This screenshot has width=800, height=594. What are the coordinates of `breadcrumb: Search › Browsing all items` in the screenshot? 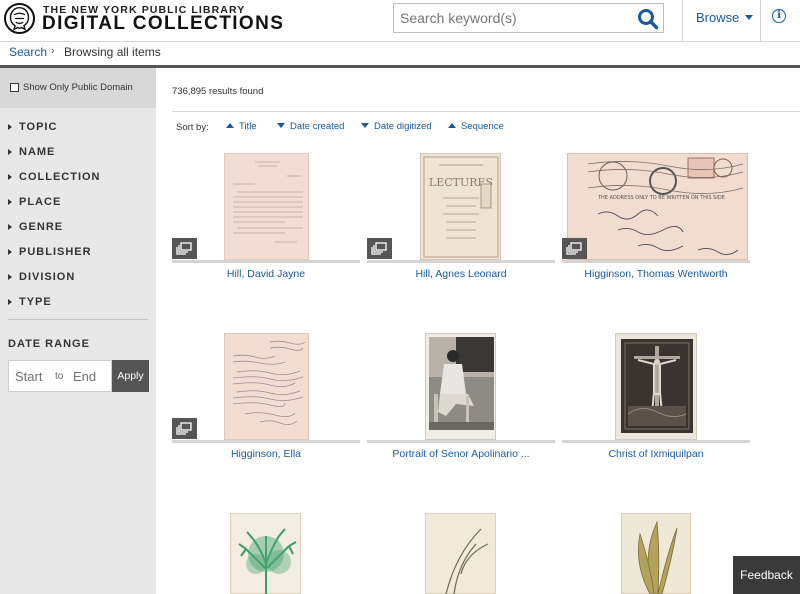 It's located at (400, 53).